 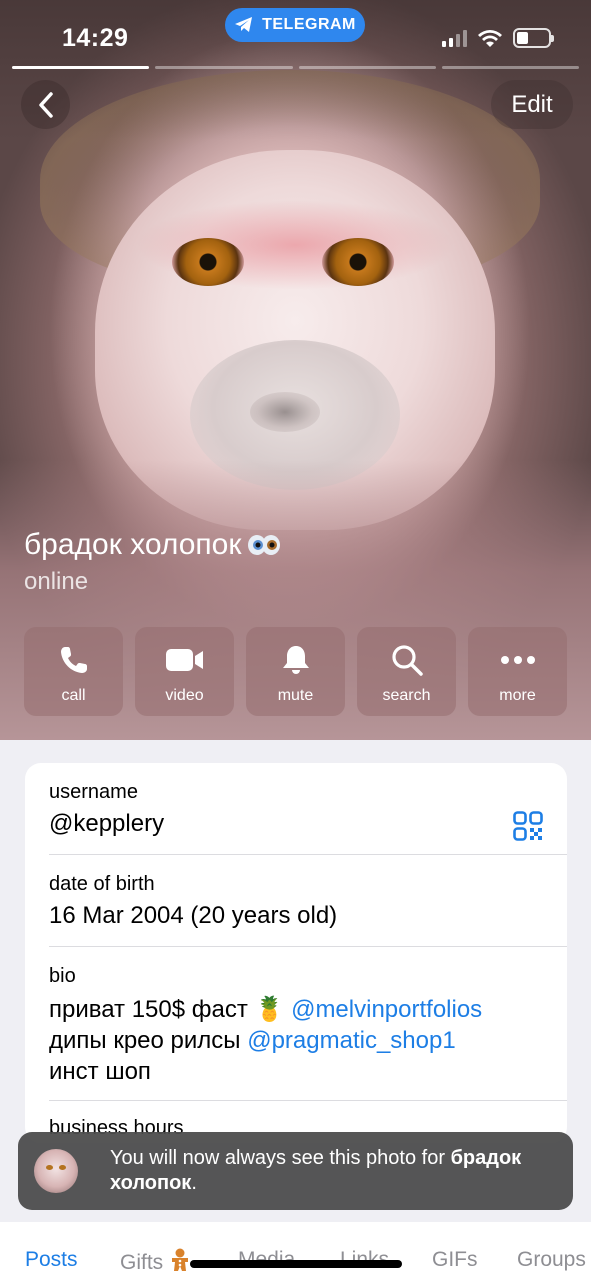 What do you see at coordinates (517, 695) in the screenshot?
I see `more-label: more` at bounding box center [517, 695].